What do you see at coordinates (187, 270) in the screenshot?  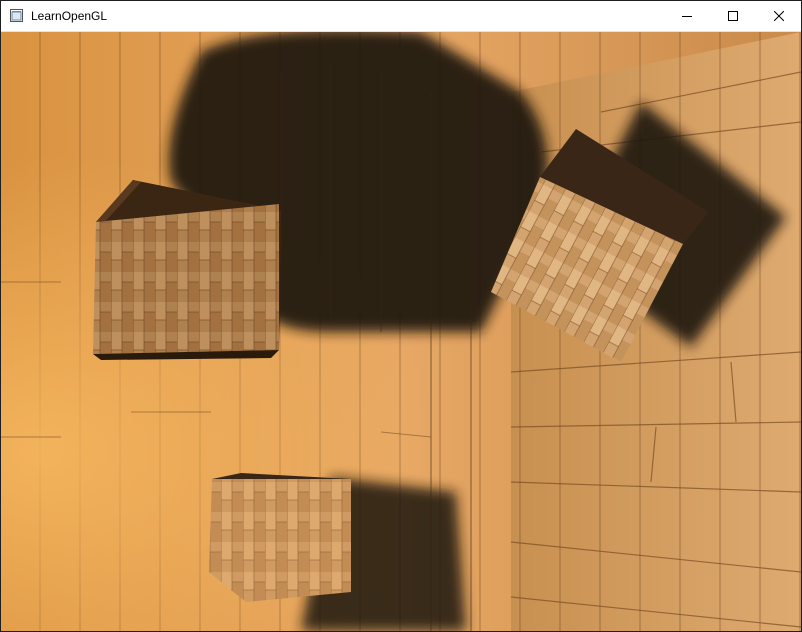 I see `cube-left` at bounding box center [187, 270].